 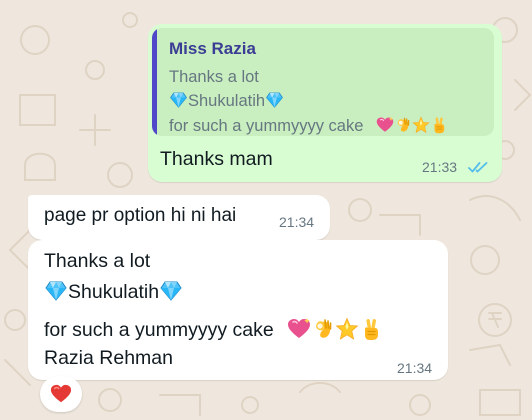 I want to click on quote-line-3-text: for such a yummyyyy cake, so click(x=266, y=126).